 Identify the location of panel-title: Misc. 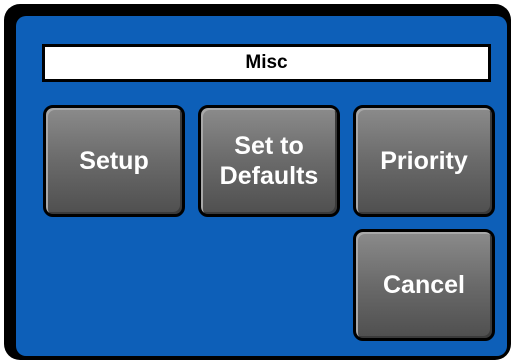
(266, 63).